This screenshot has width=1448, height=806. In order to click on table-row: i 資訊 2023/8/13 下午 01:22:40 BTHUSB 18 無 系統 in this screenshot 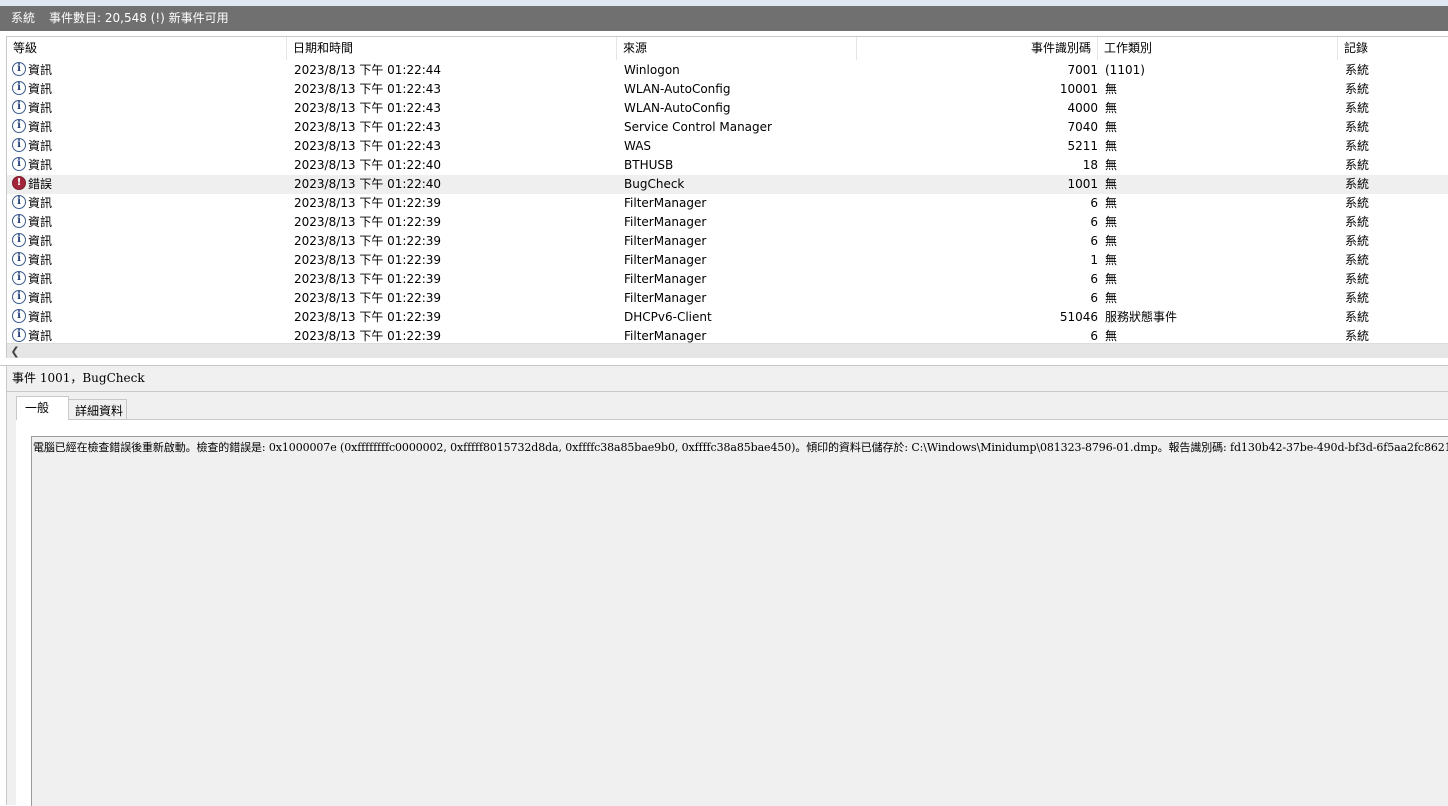, I will do `click(727, 165)`.